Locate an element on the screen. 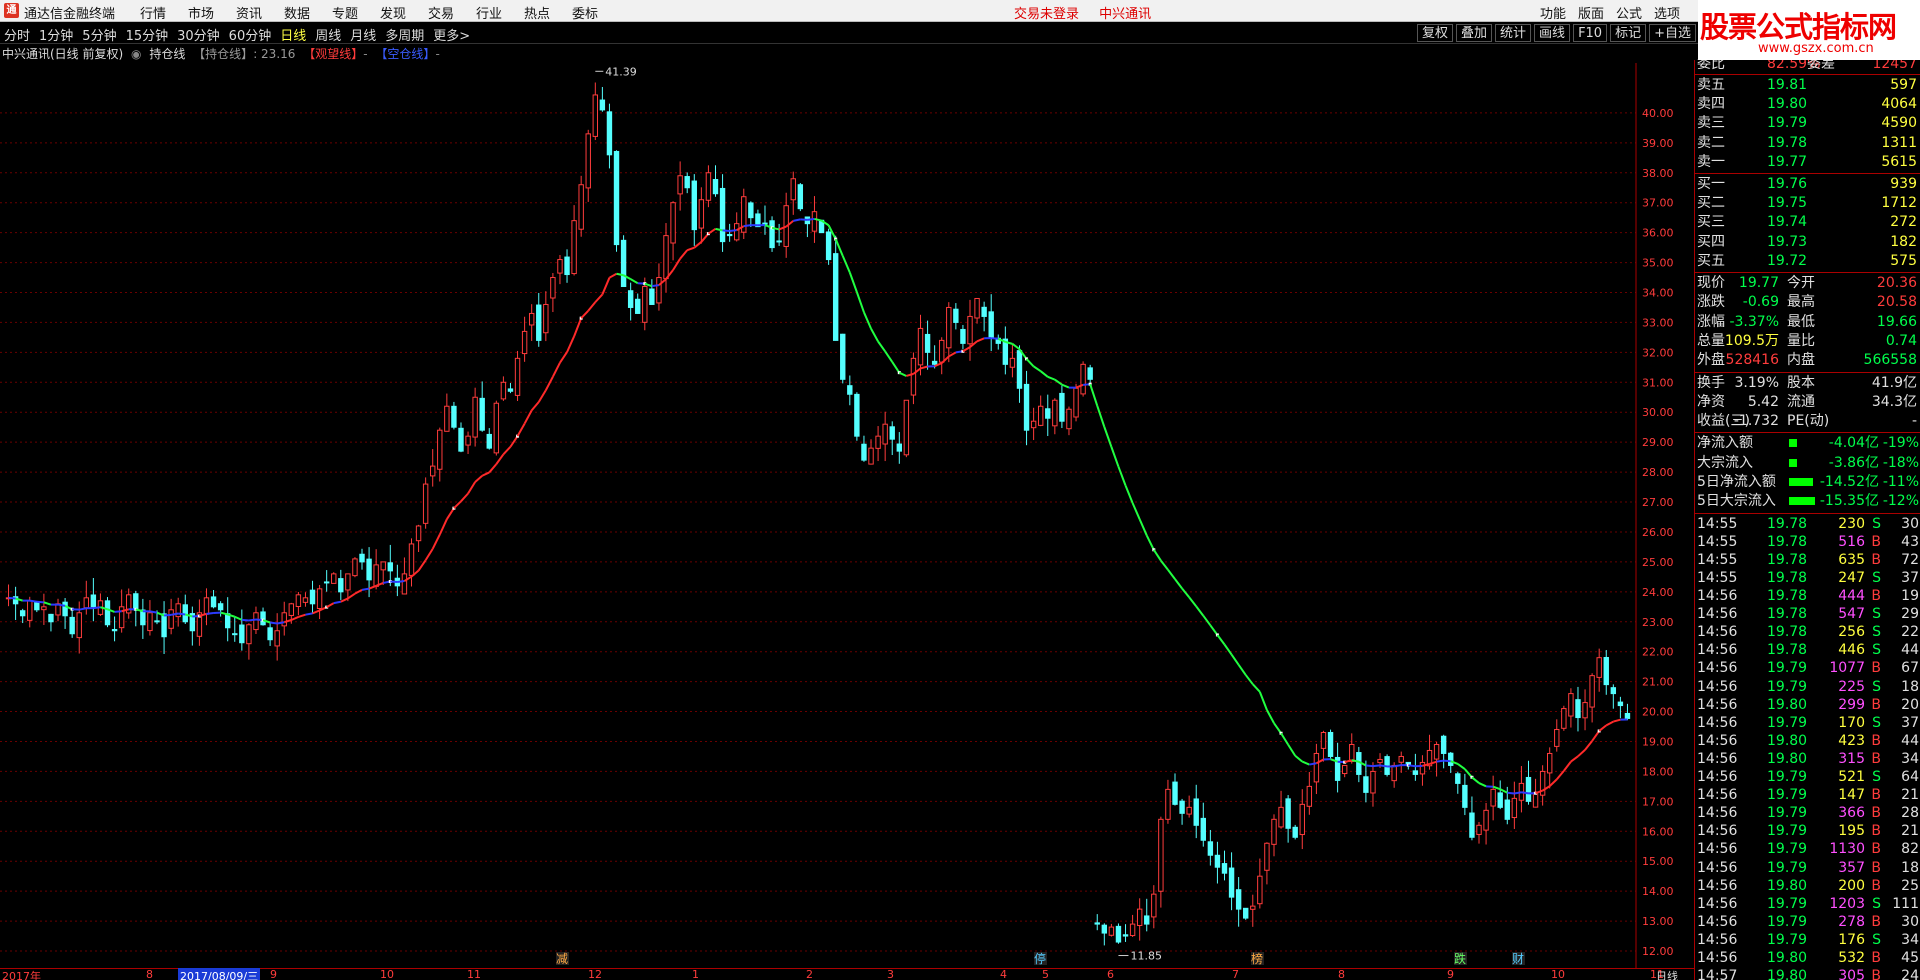 This screenshot has width=1920, height=980. tool-button-5: 标记 is located at coordinates (1628, 33).